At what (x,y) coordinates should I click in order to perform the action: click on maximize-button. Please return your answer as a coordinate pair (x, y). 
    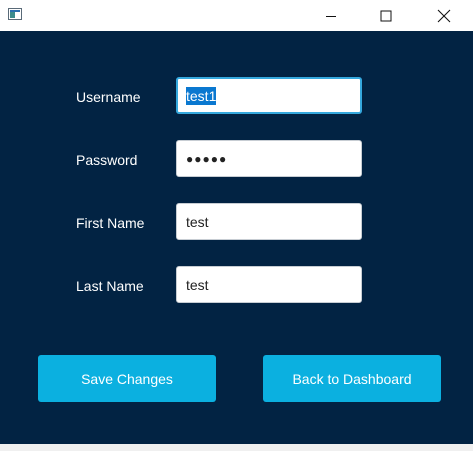
    Looking at the image, I should click on (386, 15).